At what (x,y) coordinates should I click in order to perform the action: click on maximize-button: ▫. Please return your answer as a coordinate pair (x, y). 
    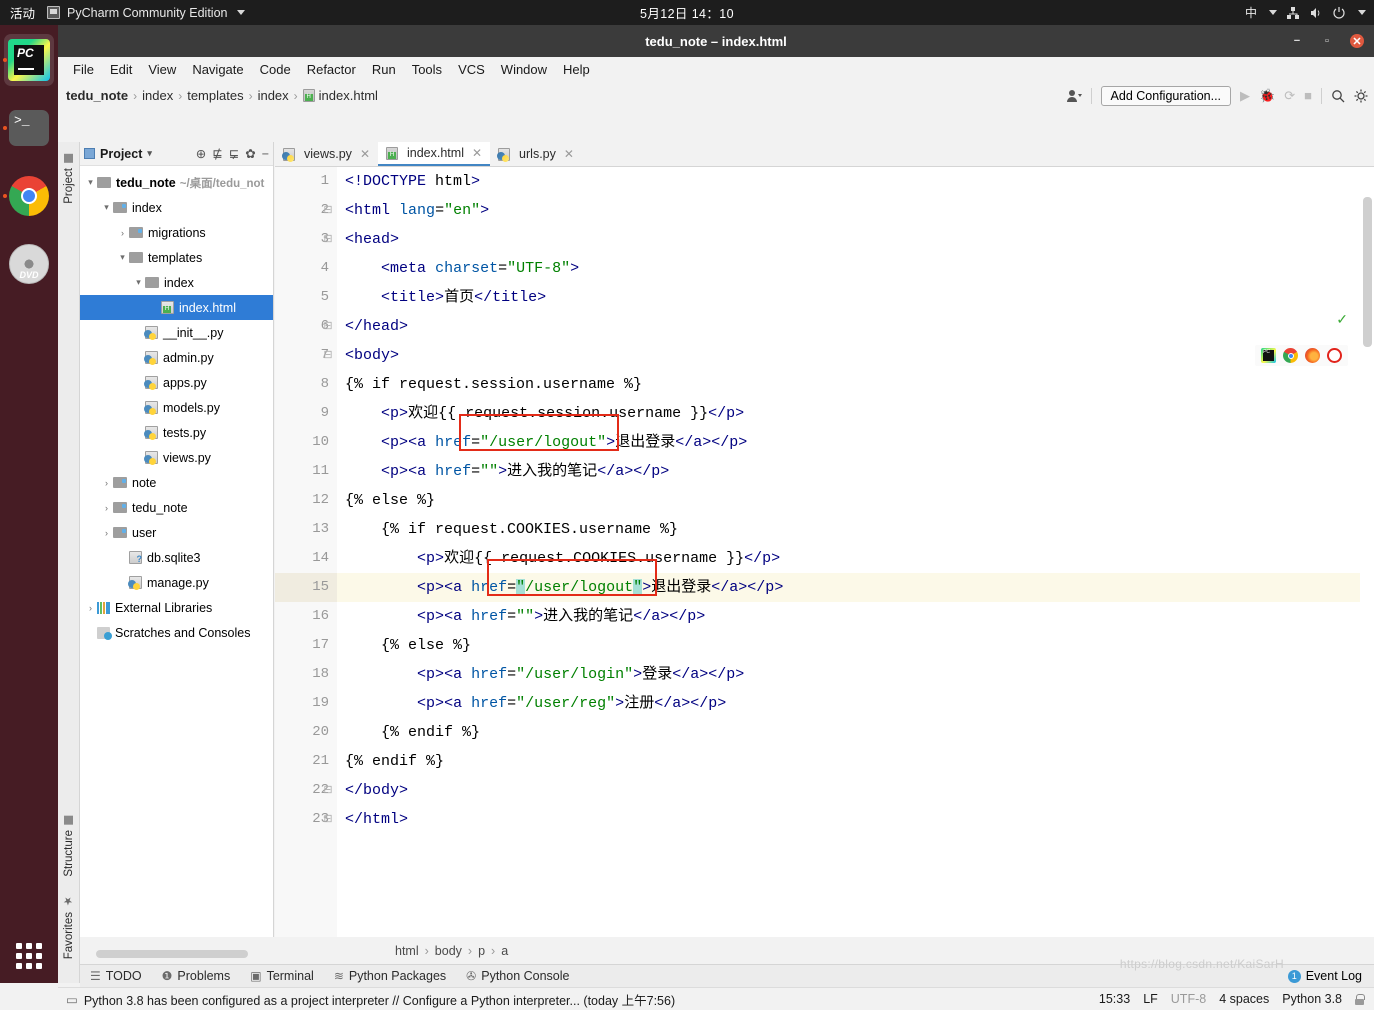
    Looking at the image, I should click on (1327, 41).